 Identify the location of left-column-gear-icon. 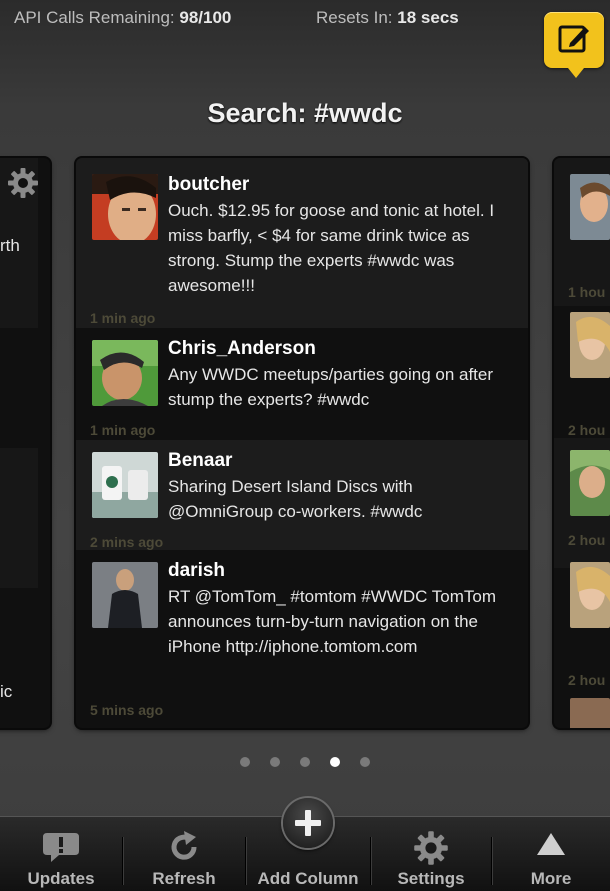
(23, 183).